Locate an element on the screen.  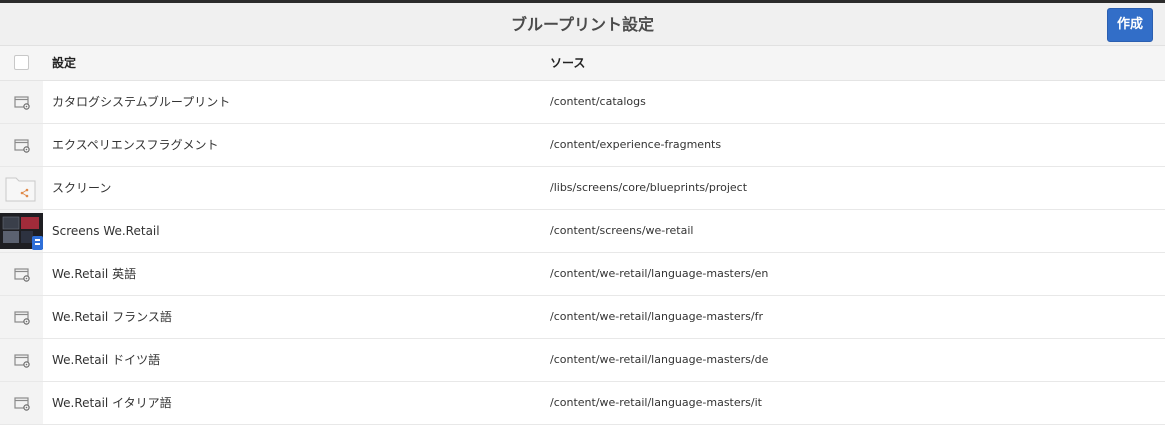
page-title: ブループリント設定 is located at coordinates (582, 24).